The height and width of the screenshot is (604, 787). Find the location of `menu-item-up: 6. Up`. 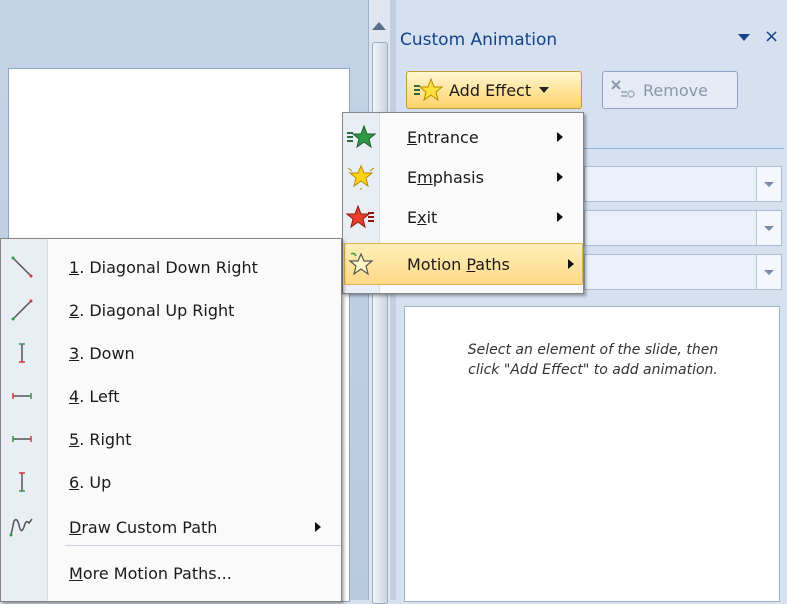

menu-item-up: 6. Up is located at coordinates (170, 482).